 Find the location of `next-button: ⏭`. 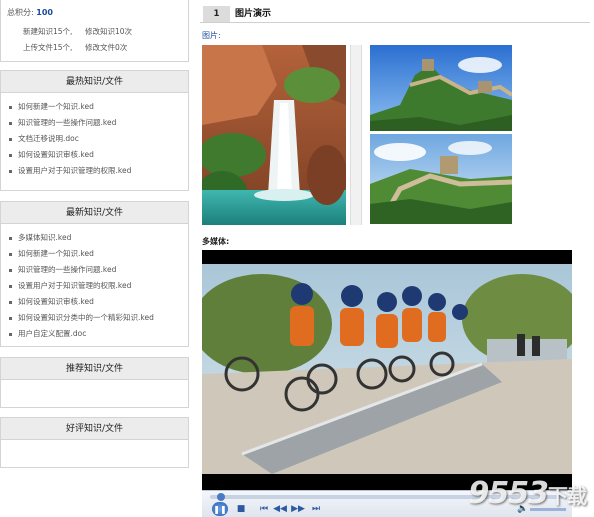

next-button: ⏭ is located at coordinates (316, 509).